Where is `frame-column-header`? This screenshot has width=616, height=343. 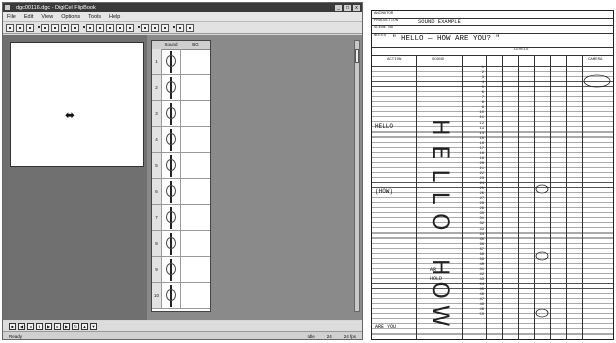
frame-column-header is located at coordinates (156, 45).